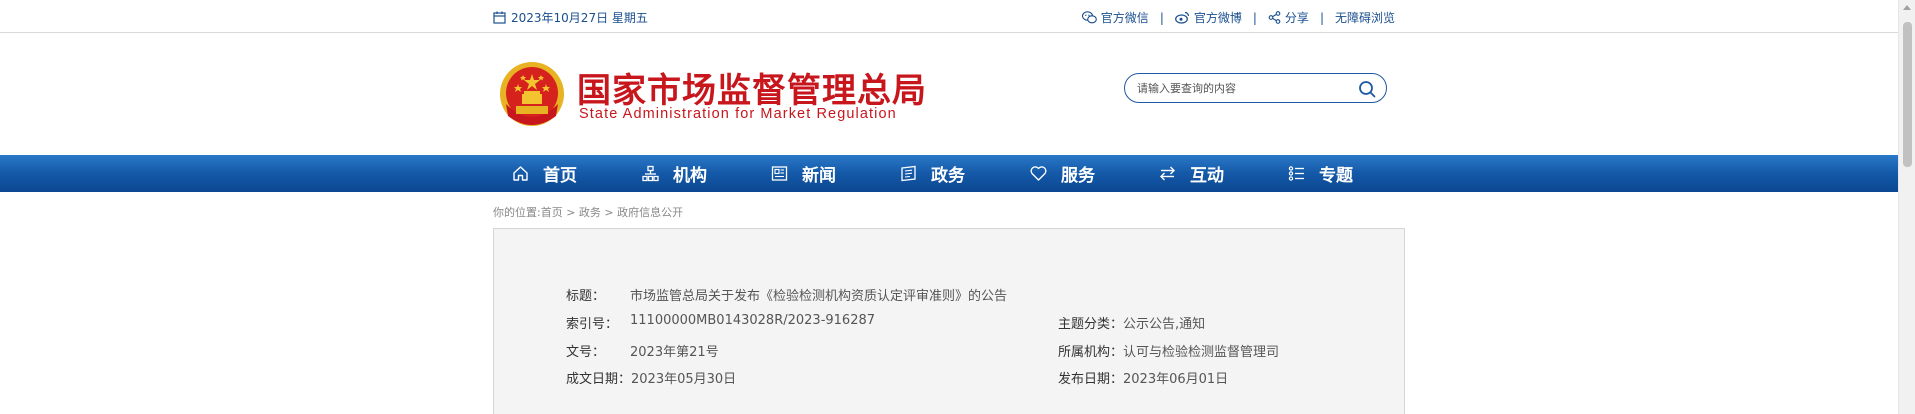 This screenshot has width=1915, height=414. Describe the element at coordinates (1115, 17) in the screenshot. I see `official-wechat-link: 官方微信` at that location.